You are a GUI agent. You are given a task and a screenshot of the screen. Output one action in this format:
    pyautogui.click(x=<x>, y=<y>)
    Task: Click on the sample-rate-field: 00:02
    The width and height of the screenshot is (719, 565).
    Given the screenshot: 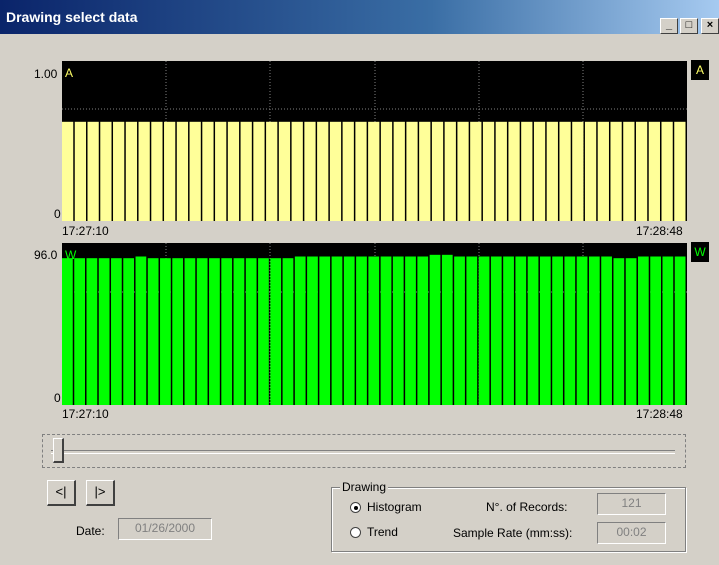 What is the action you would take?
    pyautogui.click(x=631, y=533)
    